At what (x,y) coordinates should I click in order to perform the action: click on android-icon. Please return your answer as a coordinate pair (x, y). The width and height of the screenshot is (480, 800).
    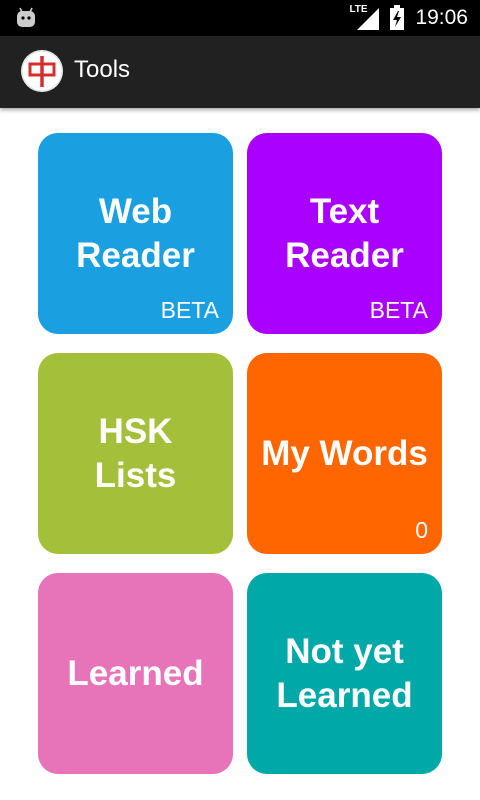
    Looking at the image, I should click on (26, 17).